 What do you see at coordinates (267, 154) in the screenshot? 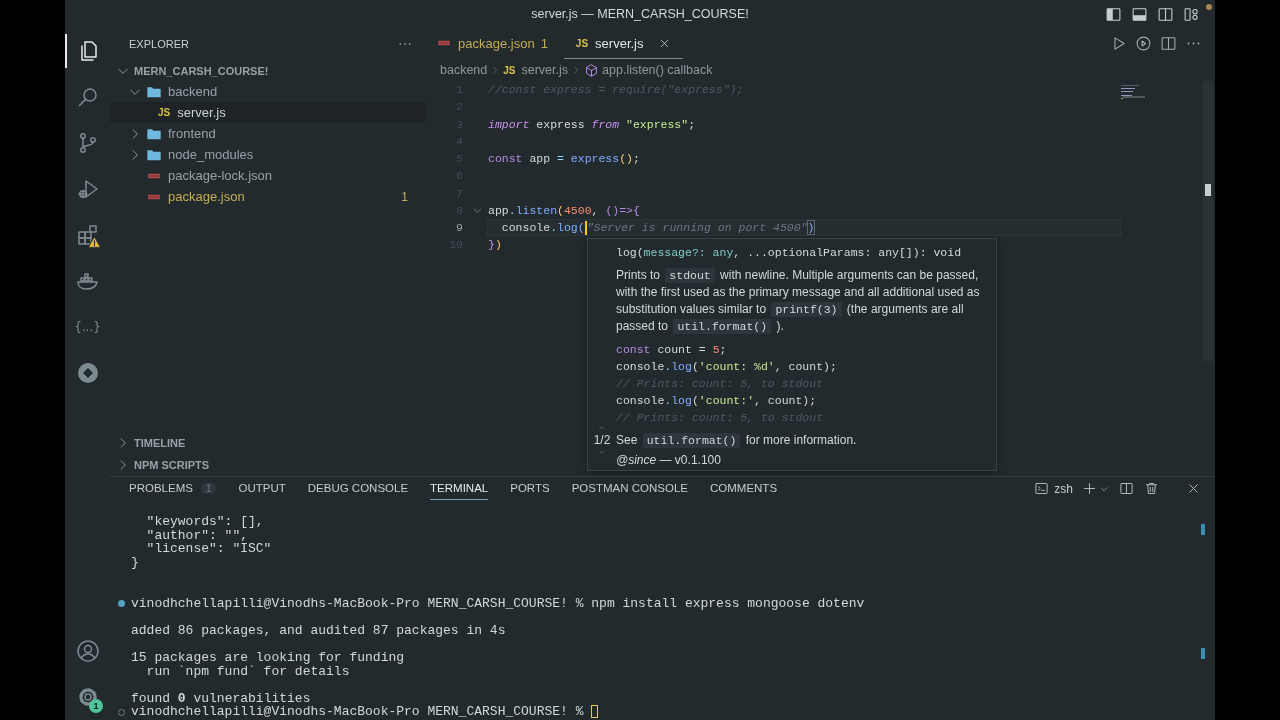
I see `tree-item: node_modules` at bounding box center [267, 154].